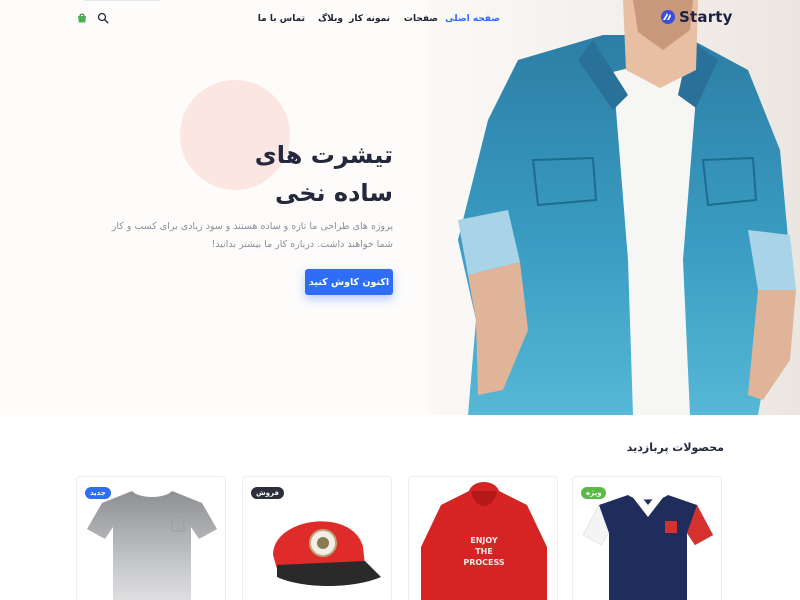  I want to click on brand-name: Starty, so click(706, 17).